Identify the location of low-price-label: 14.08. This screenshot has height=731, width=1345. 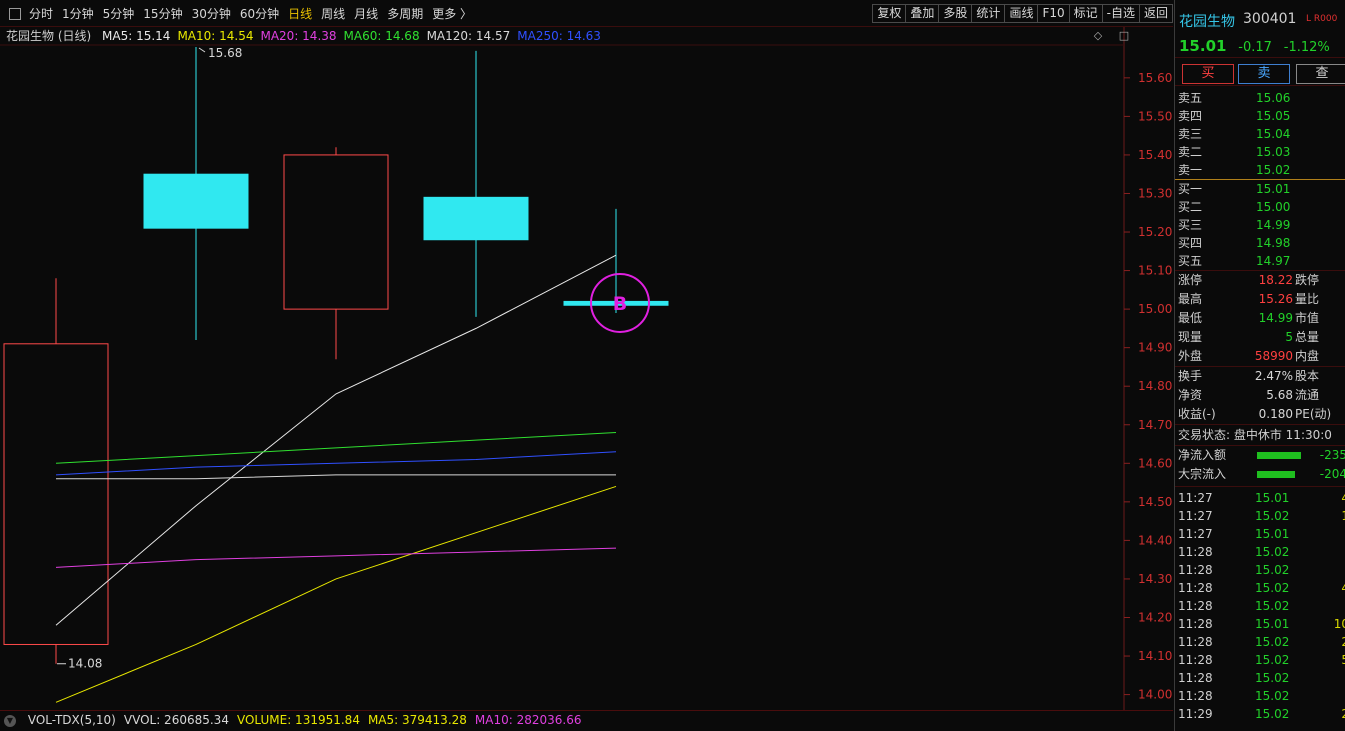
(85, 664).